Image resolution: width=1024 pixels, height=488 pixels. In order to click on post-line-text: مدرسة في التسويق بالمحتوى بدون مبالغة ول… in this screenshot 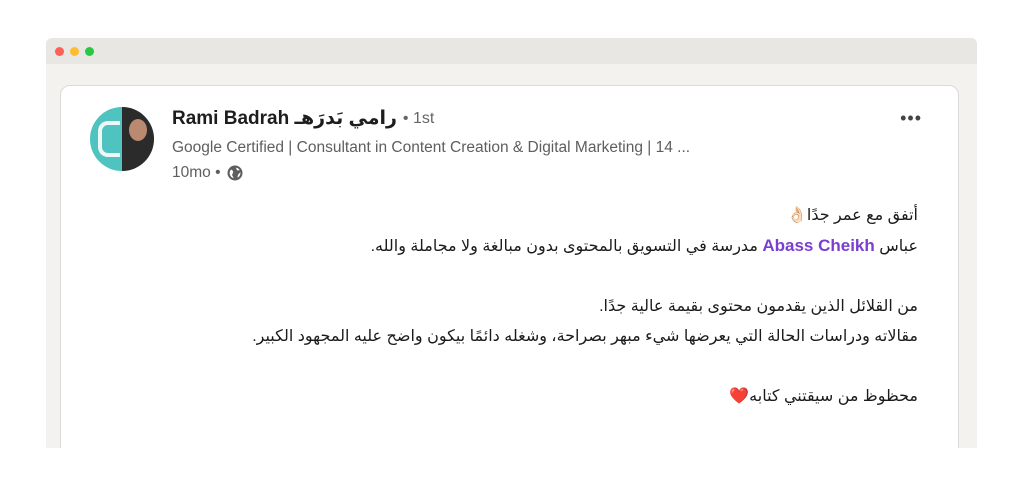, I will do `click(566, 246)`.